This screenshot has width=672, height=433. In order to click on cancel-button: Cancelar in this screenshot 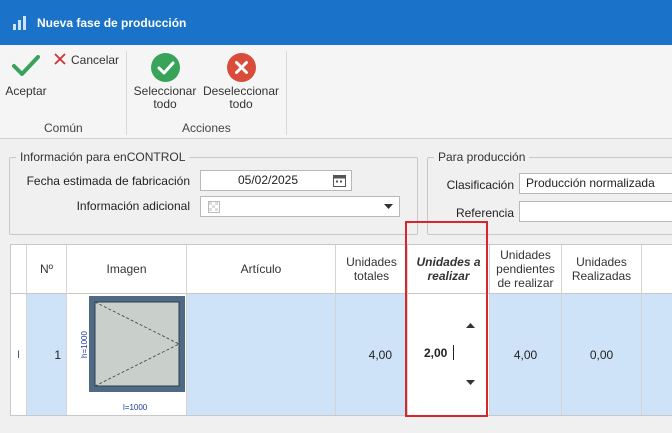, I will do `click(89, 60)`.